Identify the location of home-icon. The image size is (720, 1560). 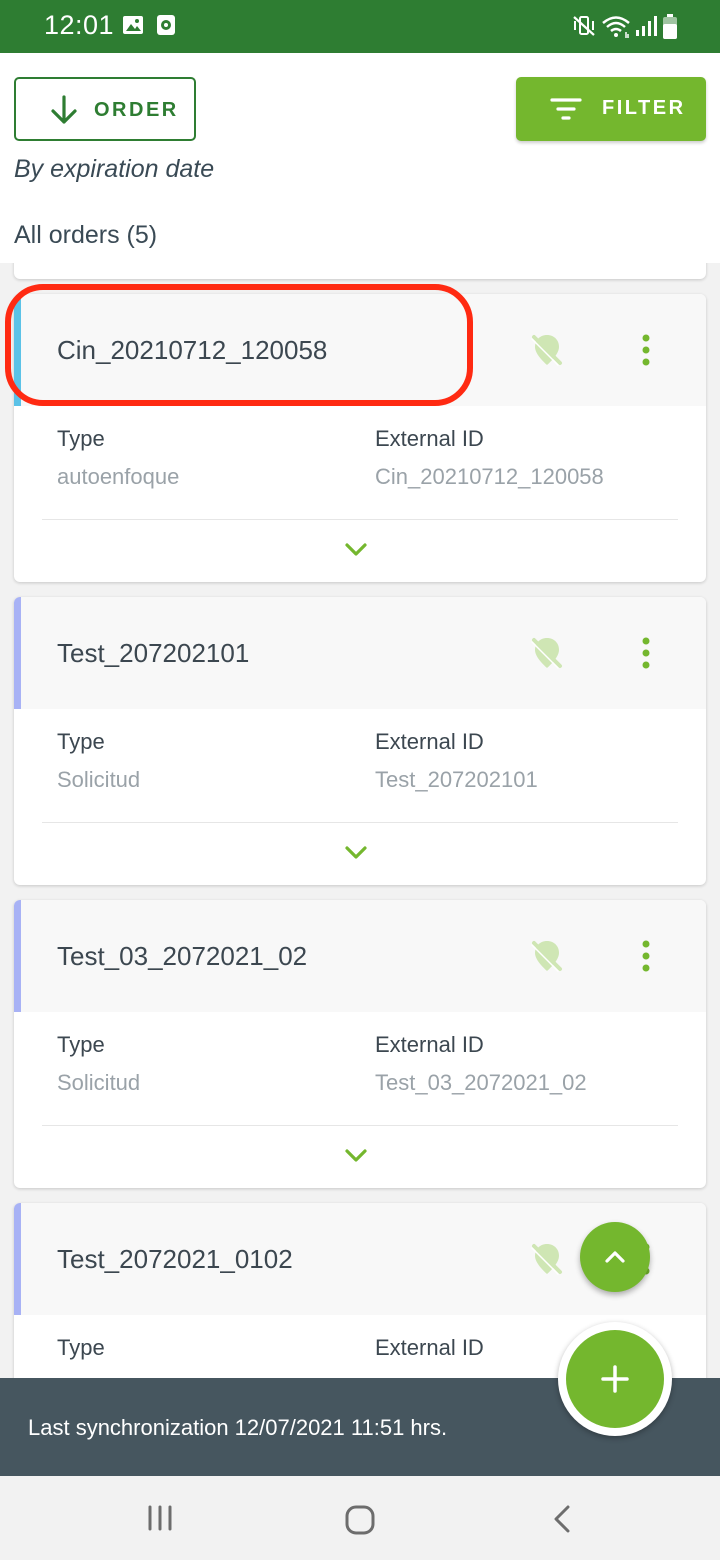
(360, 1520).